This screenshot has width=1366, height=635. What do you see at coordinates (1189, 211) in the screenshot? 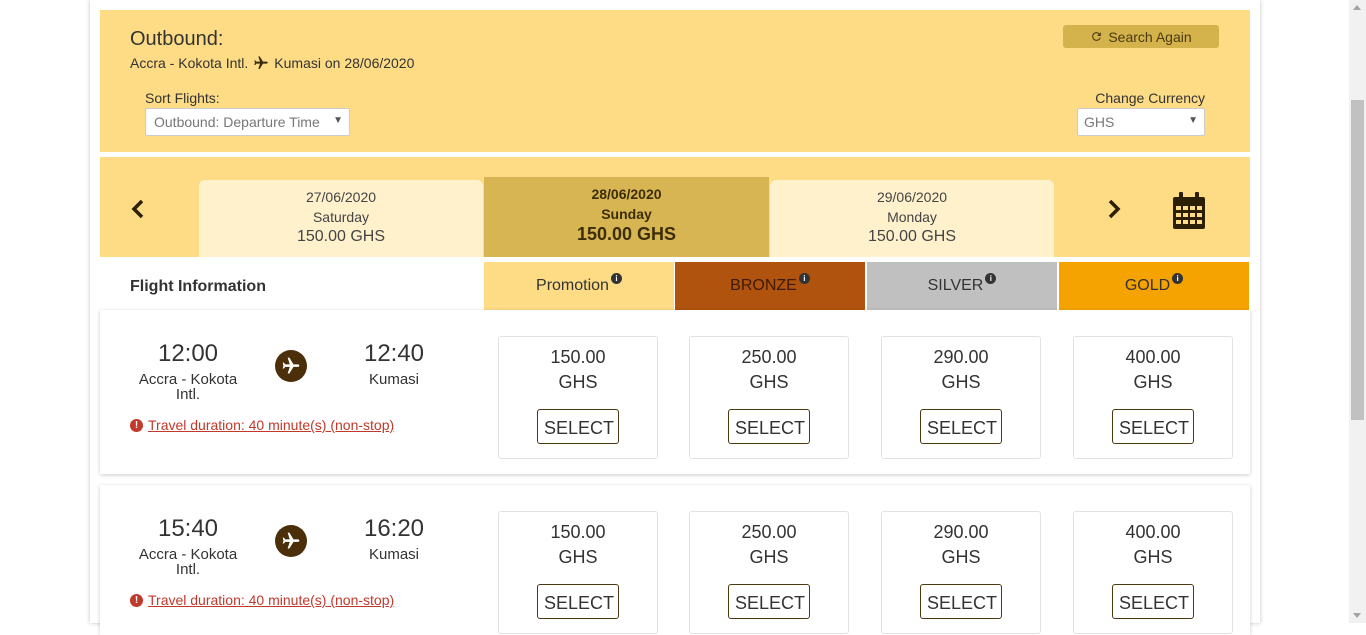
I see `calendar-icon` at bounding box center [1189, 211].